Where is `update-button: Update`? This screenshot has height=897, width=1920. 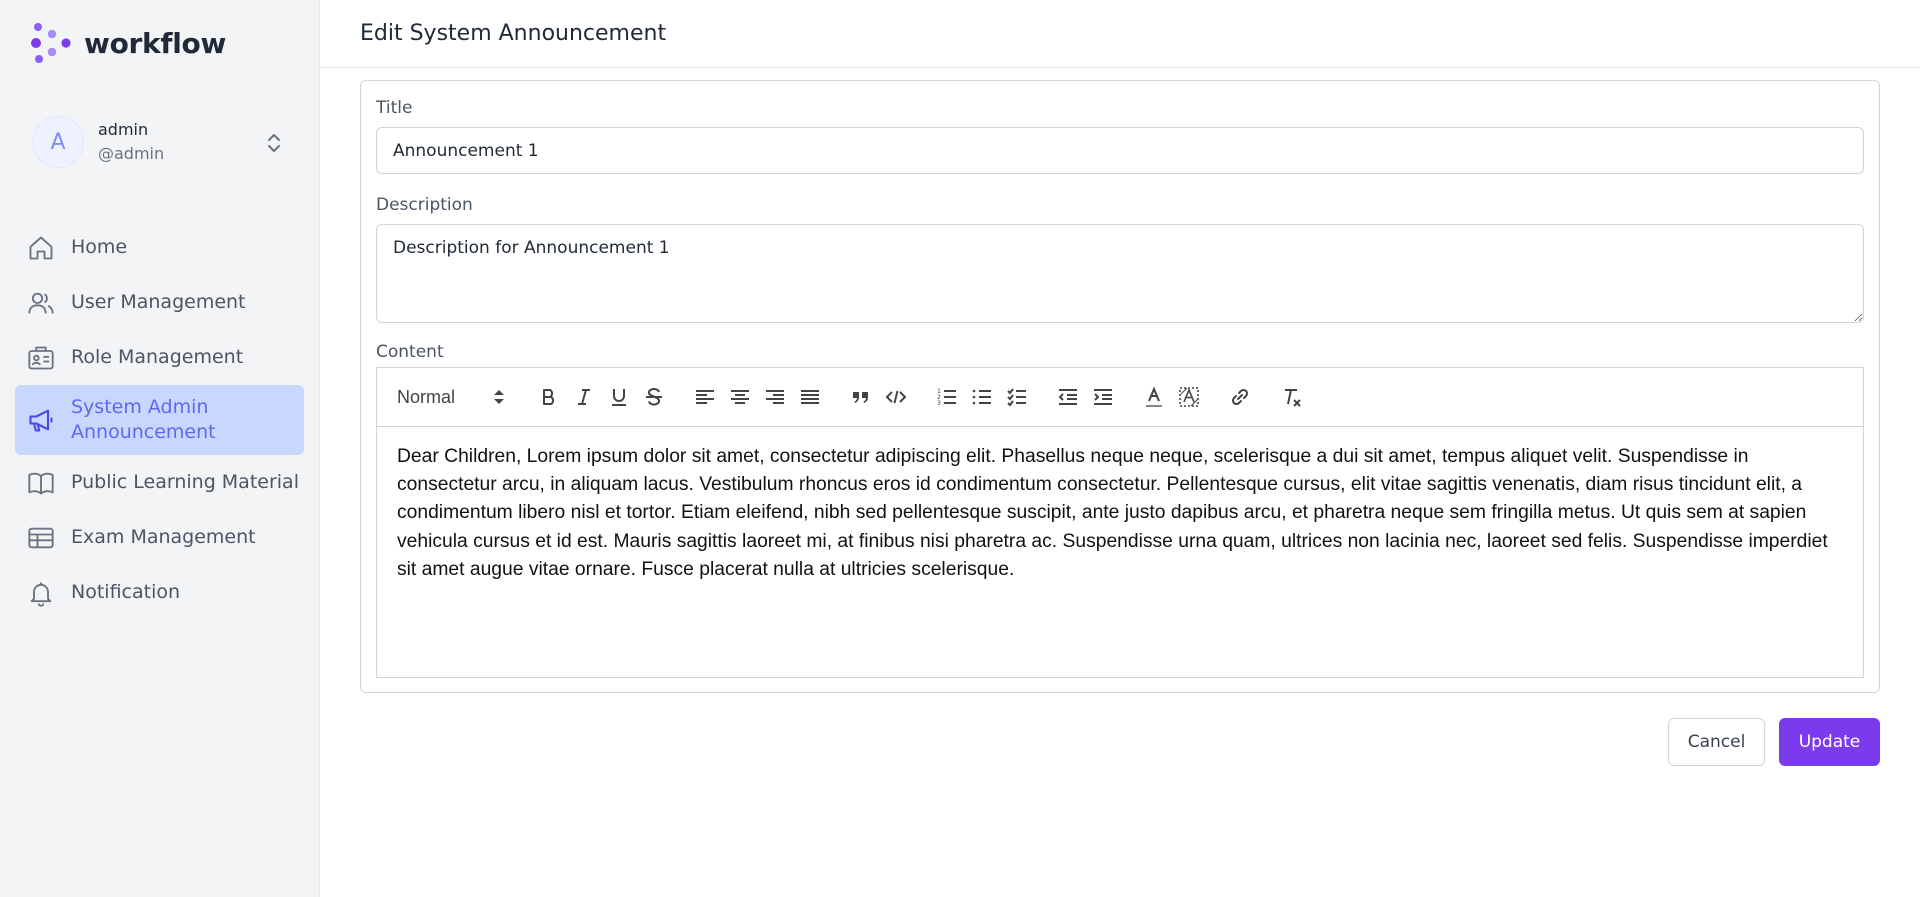 update-button: Update is located at coordinates (1829, 742).